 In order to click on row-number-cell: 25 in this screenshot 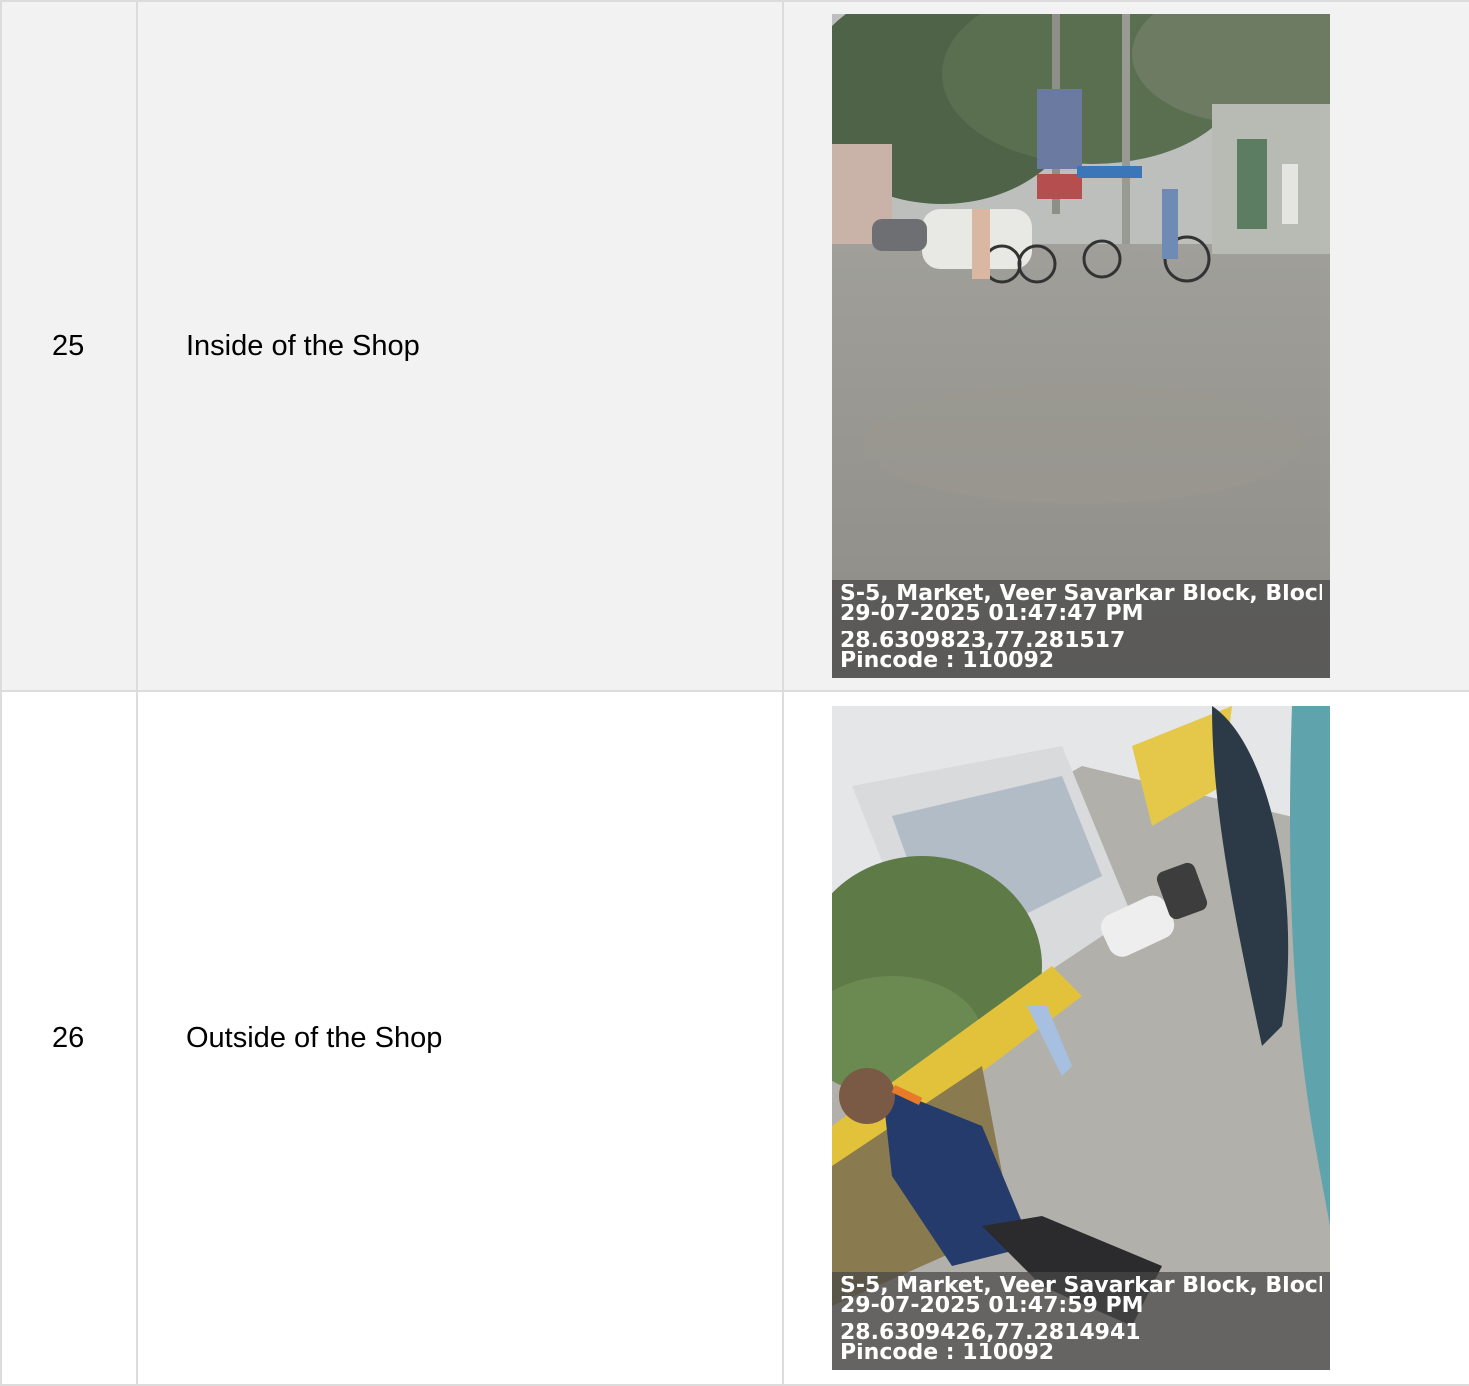, I will do `click(69, 346)`.